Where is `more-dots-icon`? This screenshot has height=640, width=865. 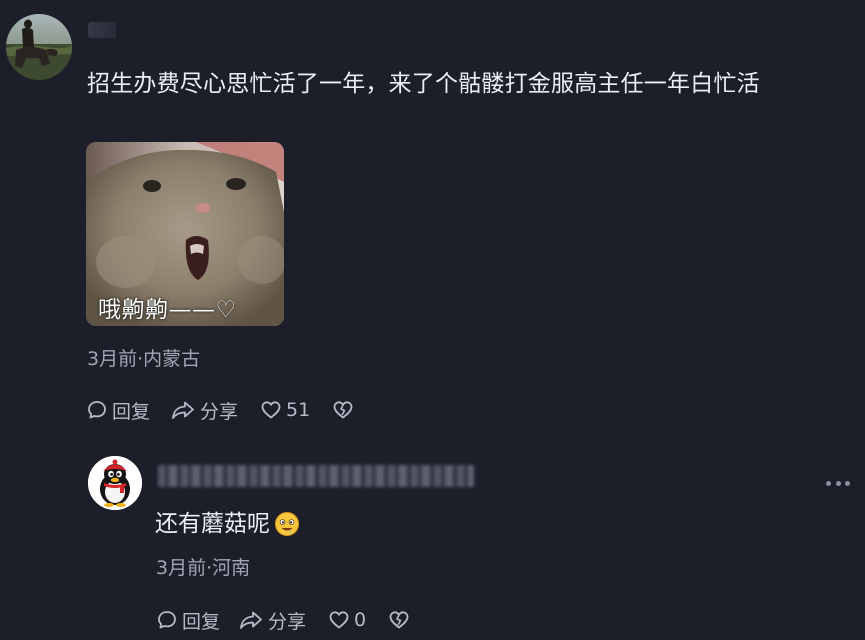 more-dots-icon is located at coordinates (838, 483).